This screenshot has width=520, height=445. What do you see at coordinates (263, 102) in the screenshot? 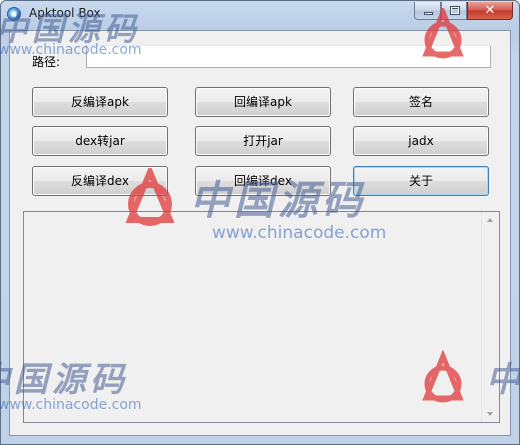
I see `recompile-apk-button: 回编译apk` at bounding box center [263, 102].